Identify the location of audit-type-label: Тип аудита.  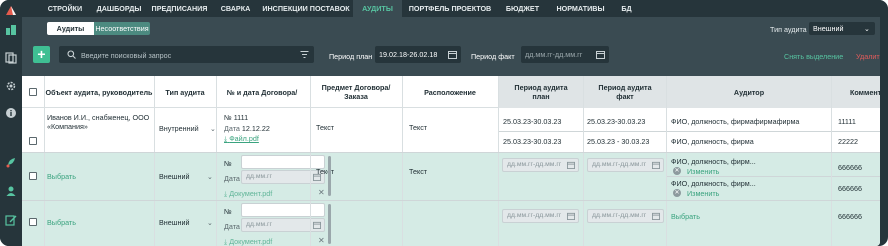
(788, 29).